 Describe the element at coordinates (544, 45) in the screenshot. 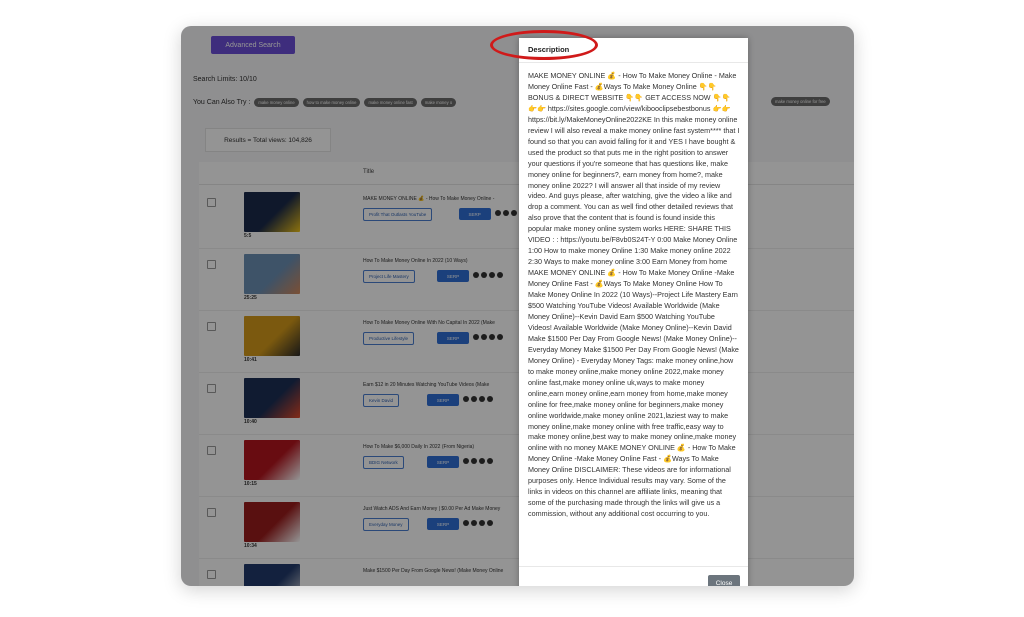

I see `annotation-circle` at that location.